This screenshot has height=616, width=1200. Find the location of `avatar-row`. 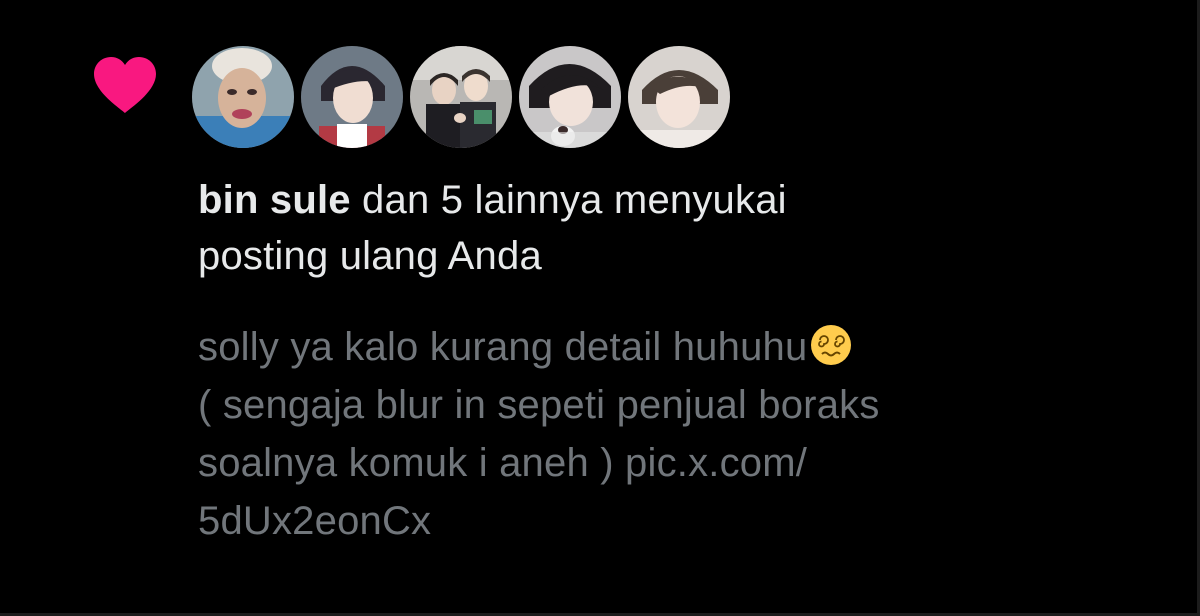

avatar-row is located at coordinates (461, 97).